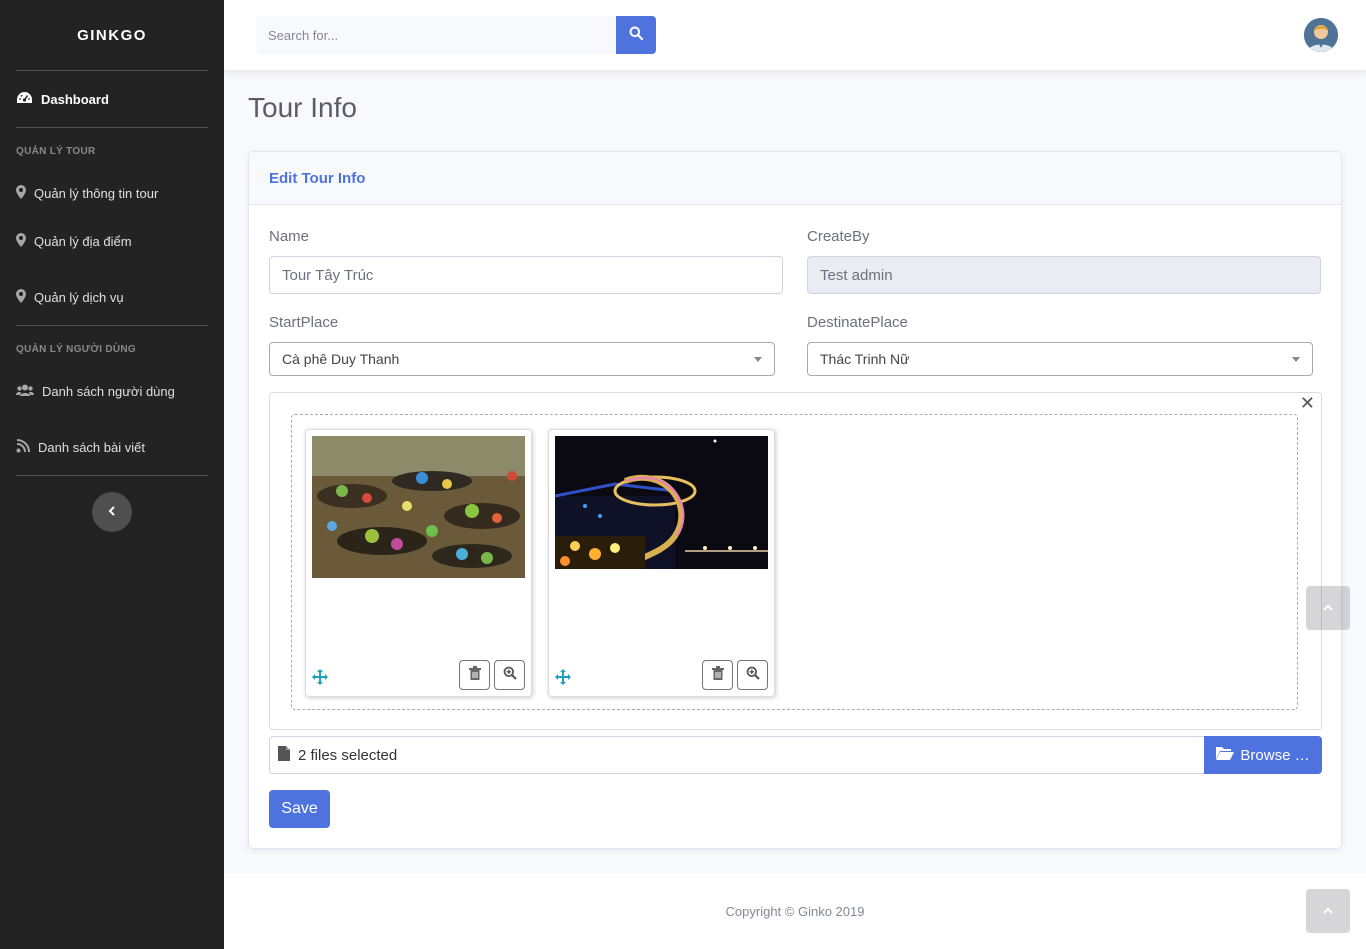 The width and height of the screenshot is (1366, 949). I want to click on copyright-text: Copyright © Ginko 2019, so click(795, 911).